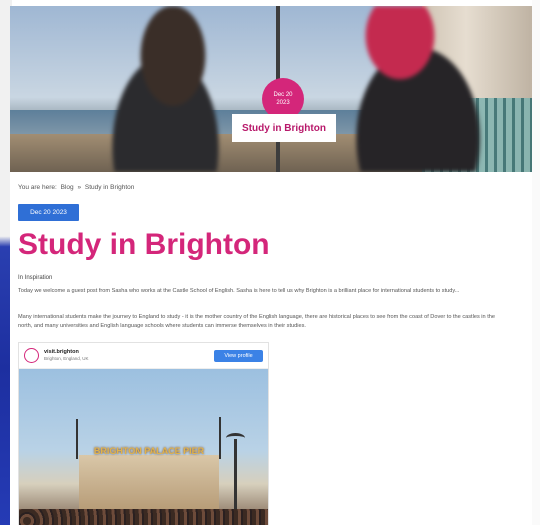 The height and width of the screenshot is (525, 540). I want to click on breadcrumb: You are here: Blog » Study in Brighton, so click(77, 187).